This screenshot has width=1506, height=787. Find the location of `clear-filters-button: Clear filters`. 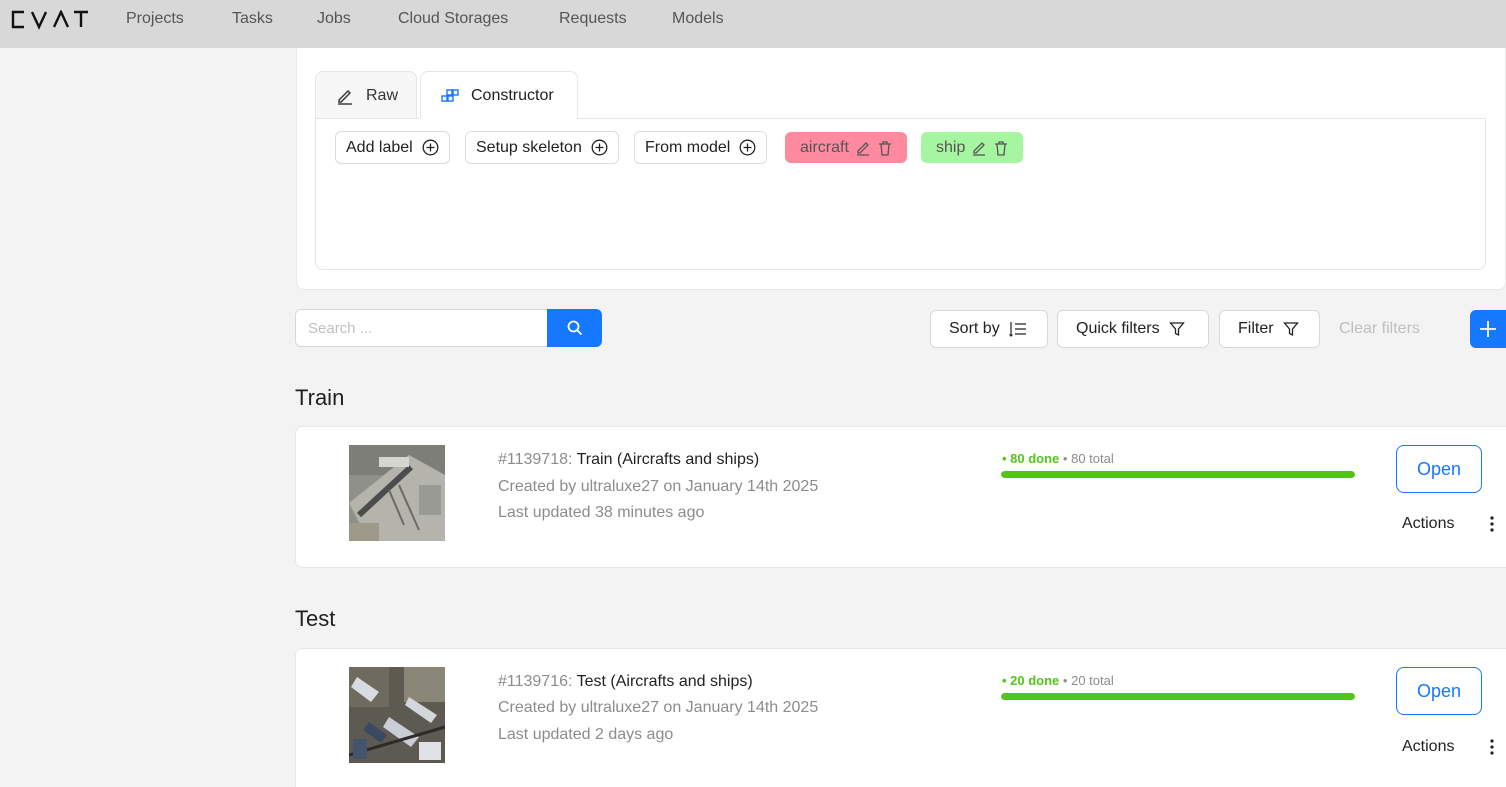

clear-filters-button: Clear filters is located at coordinates (1379, 329).